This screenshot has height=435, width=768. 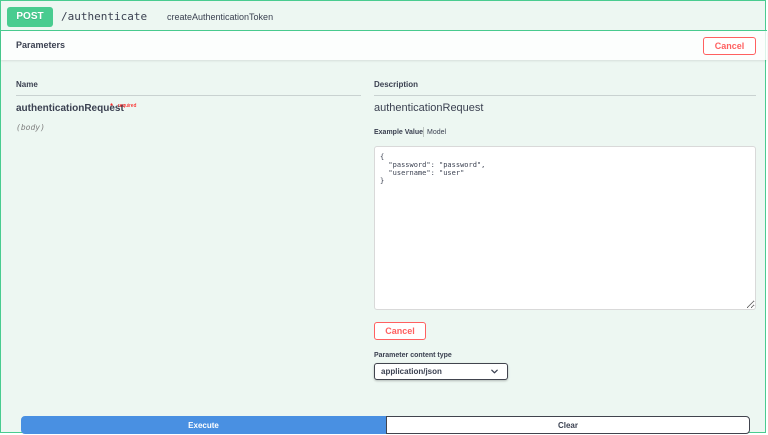 What do you see at coordinates (411, 371) in the screenshot?
I see `content-type-selected-value: application/json` at bounding box center [411, 371].